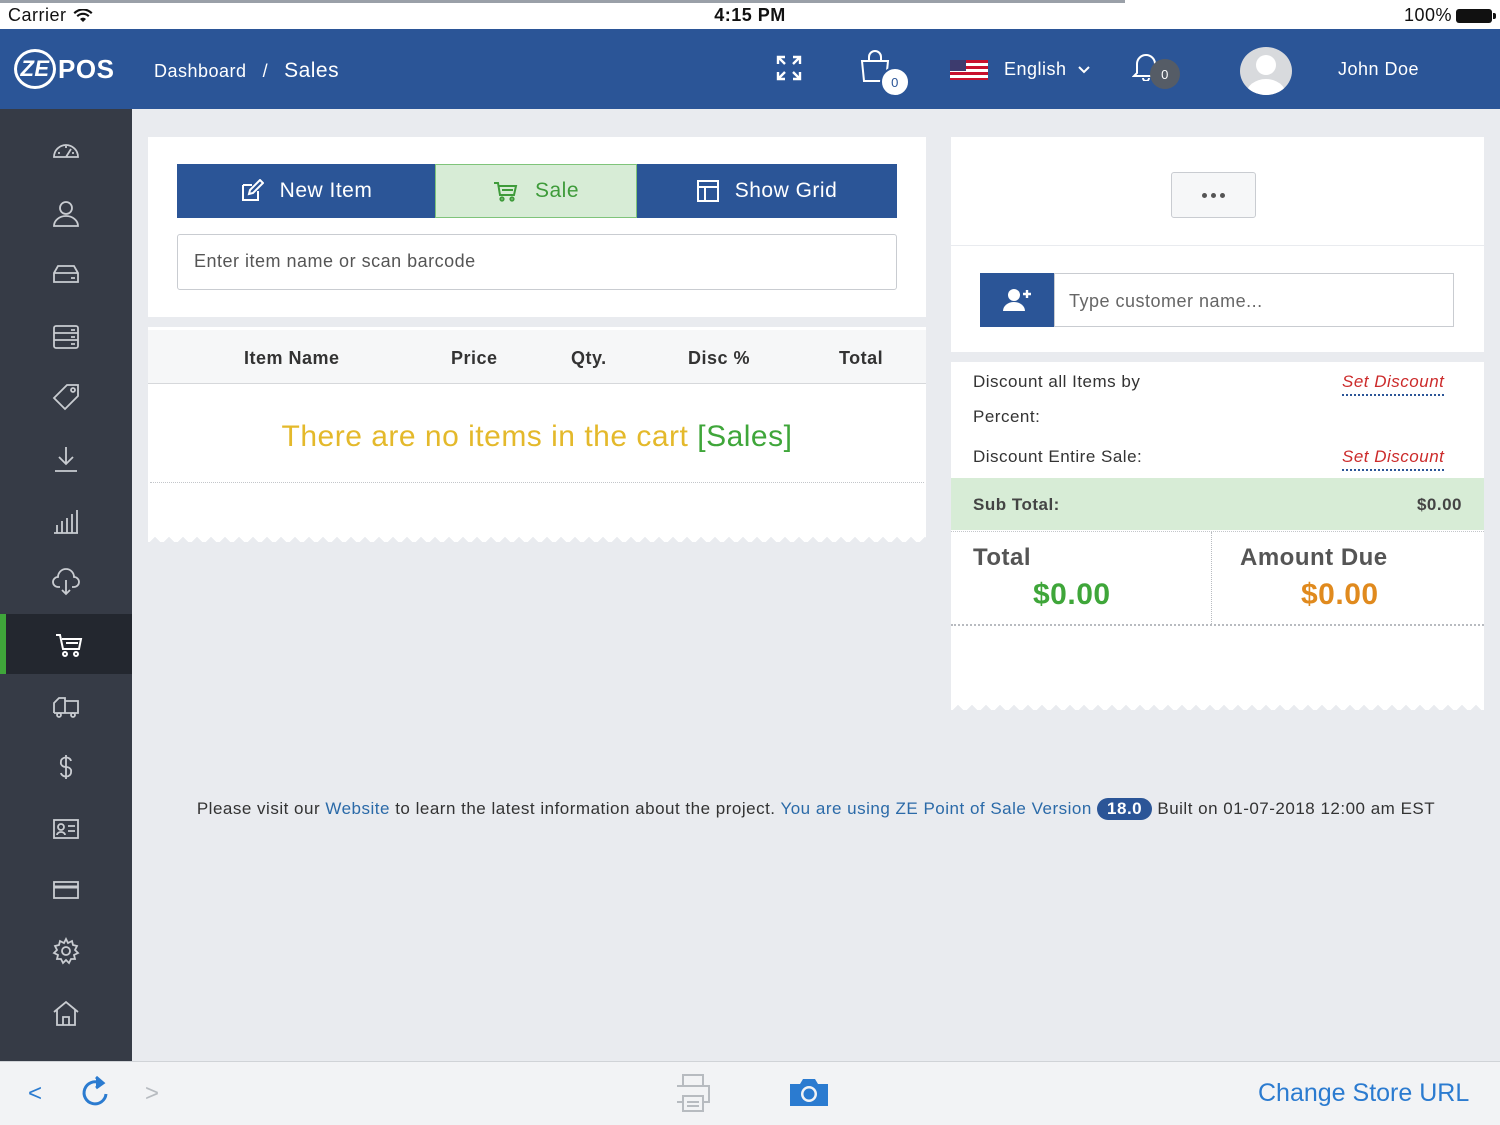  What do you see at coordinates (66, 767) in the screenshot?
I see `sidebar-item-expenses` at bounding box center [66, 767].